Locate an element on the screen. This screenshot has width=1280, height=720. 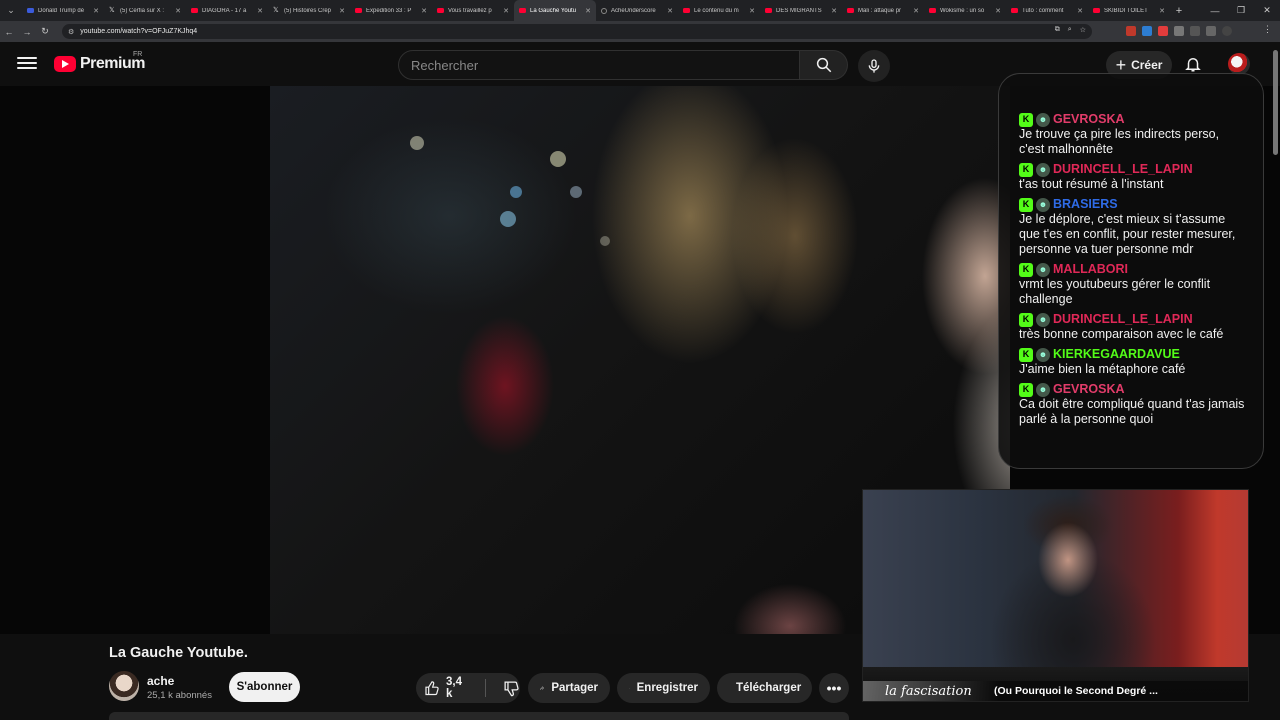
url-text: youtube.com/watch?v=OFJuZ7KJhq4 is located at coordinates (138, 31).